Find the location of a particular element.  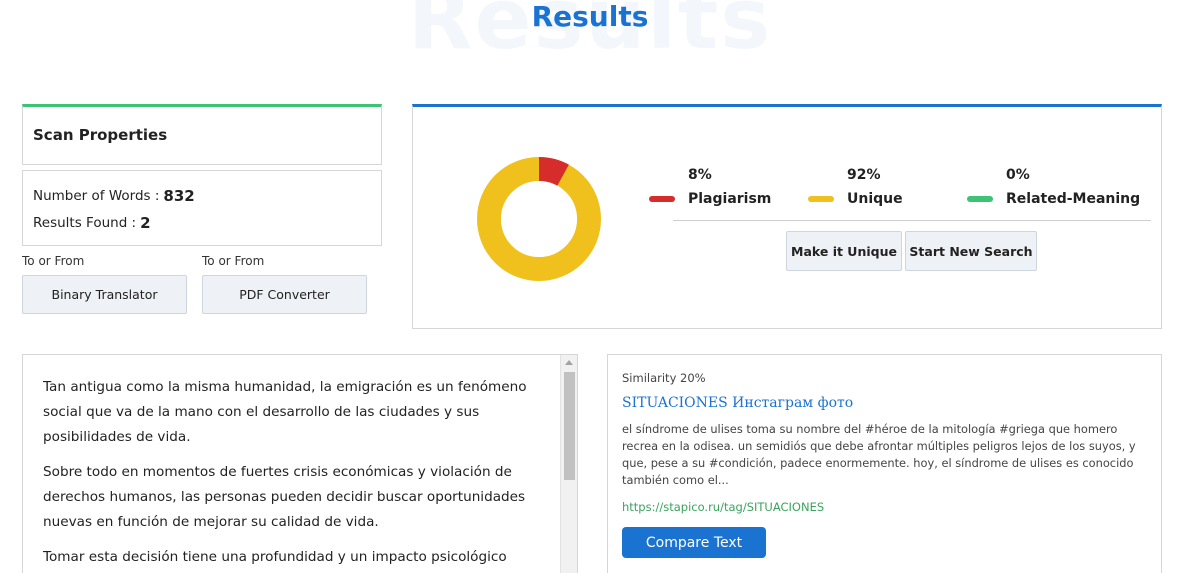

legend-plagiarism: 8% Plagiarism is located at coordinates (710, 187).